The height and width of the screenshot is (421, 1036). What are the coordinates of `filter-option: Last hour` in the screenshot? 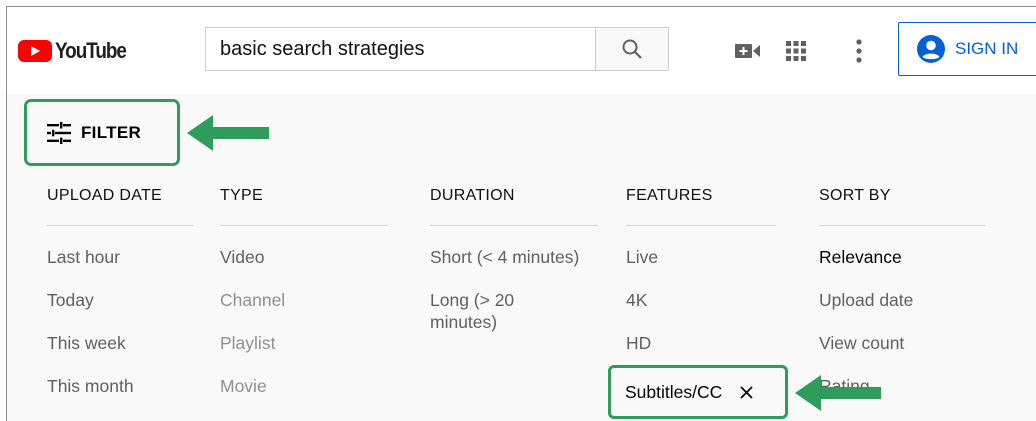 It's located at (120, 267).